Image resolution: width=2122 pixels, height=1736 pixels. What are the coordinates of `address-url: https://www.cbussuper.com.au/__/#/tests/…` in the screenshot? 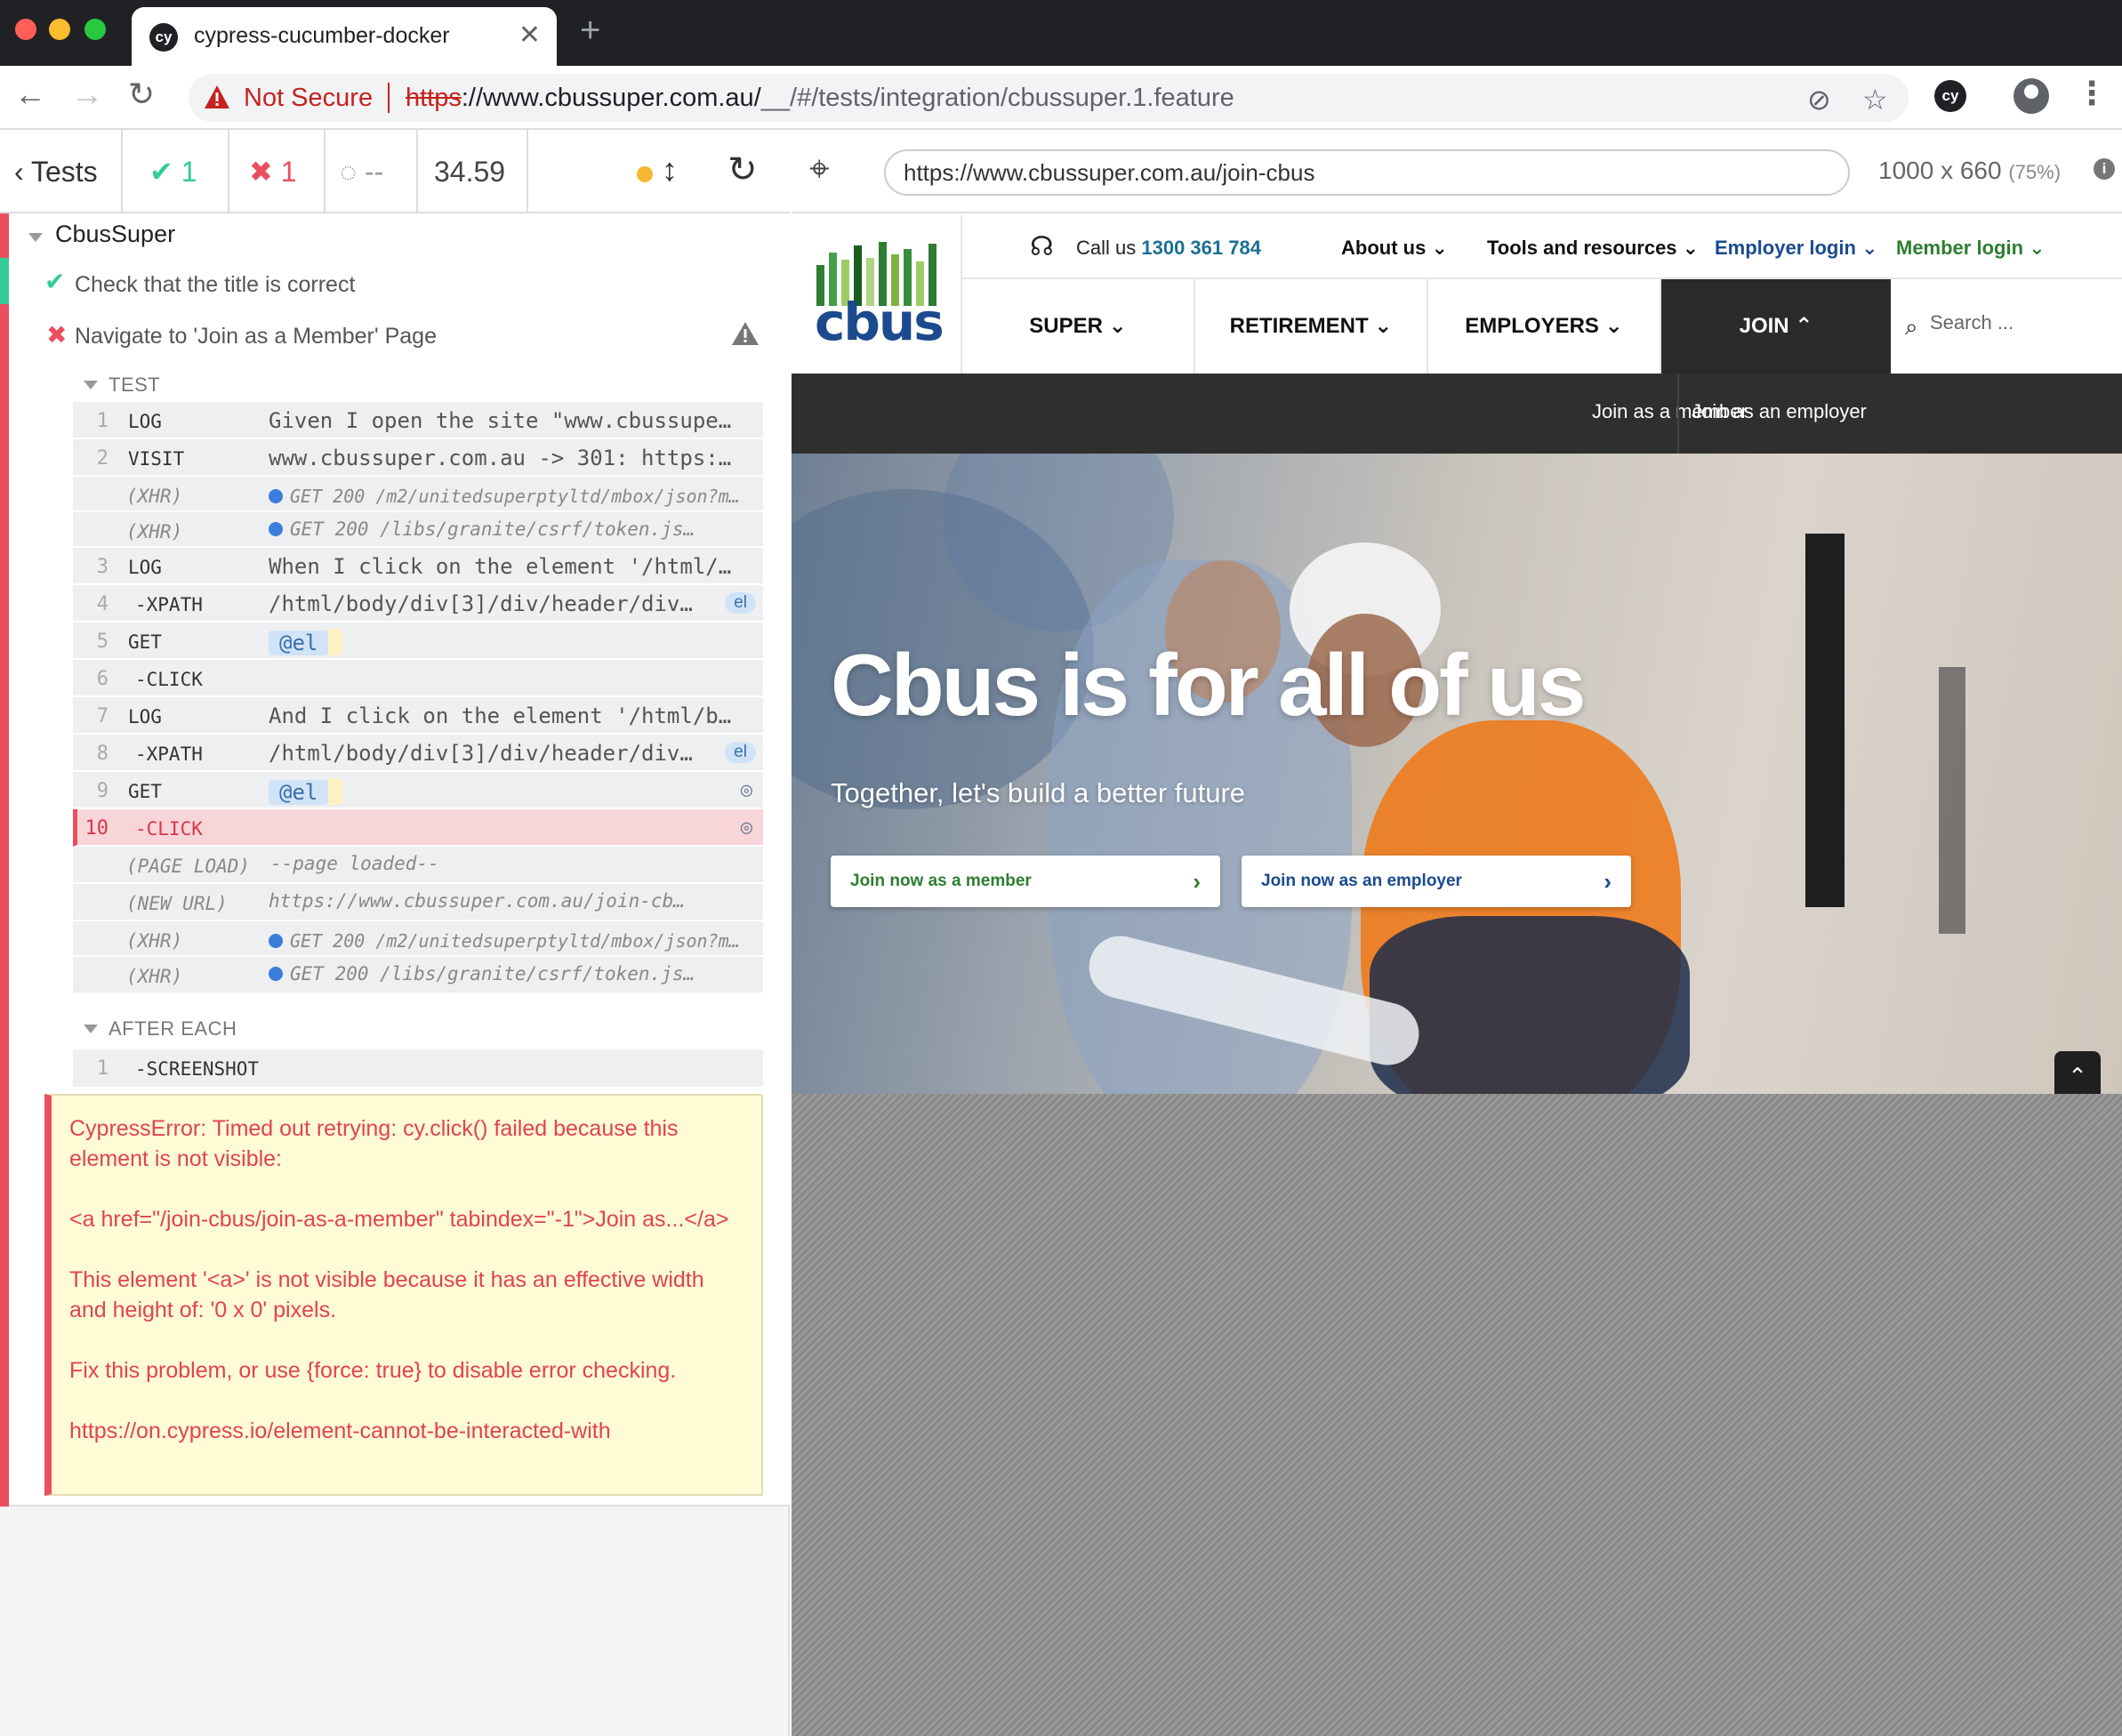 It's located at (820, 99).